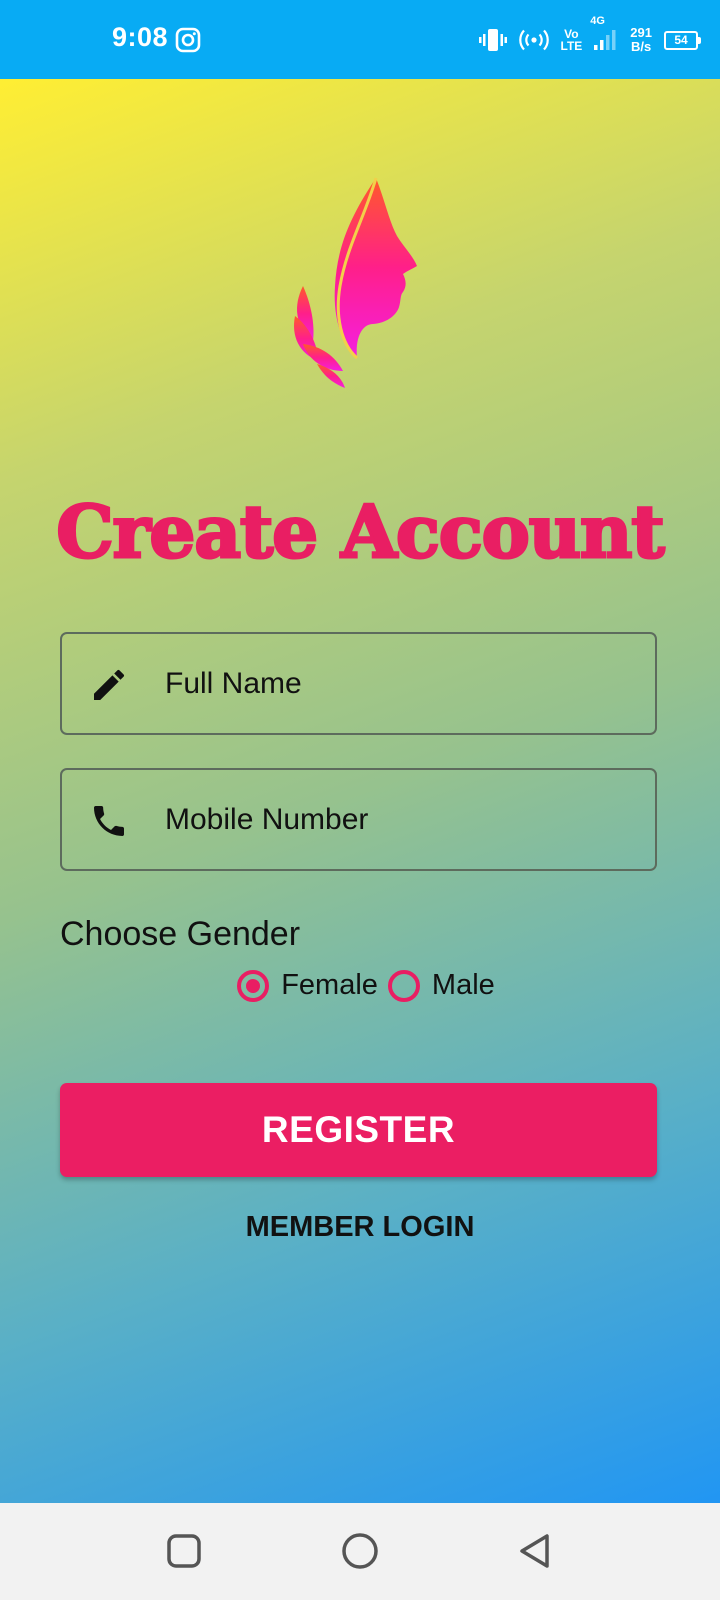 The height and width of the screenshot is (1600, 720). I want to click on vibrate-icon, so click(492, 40).